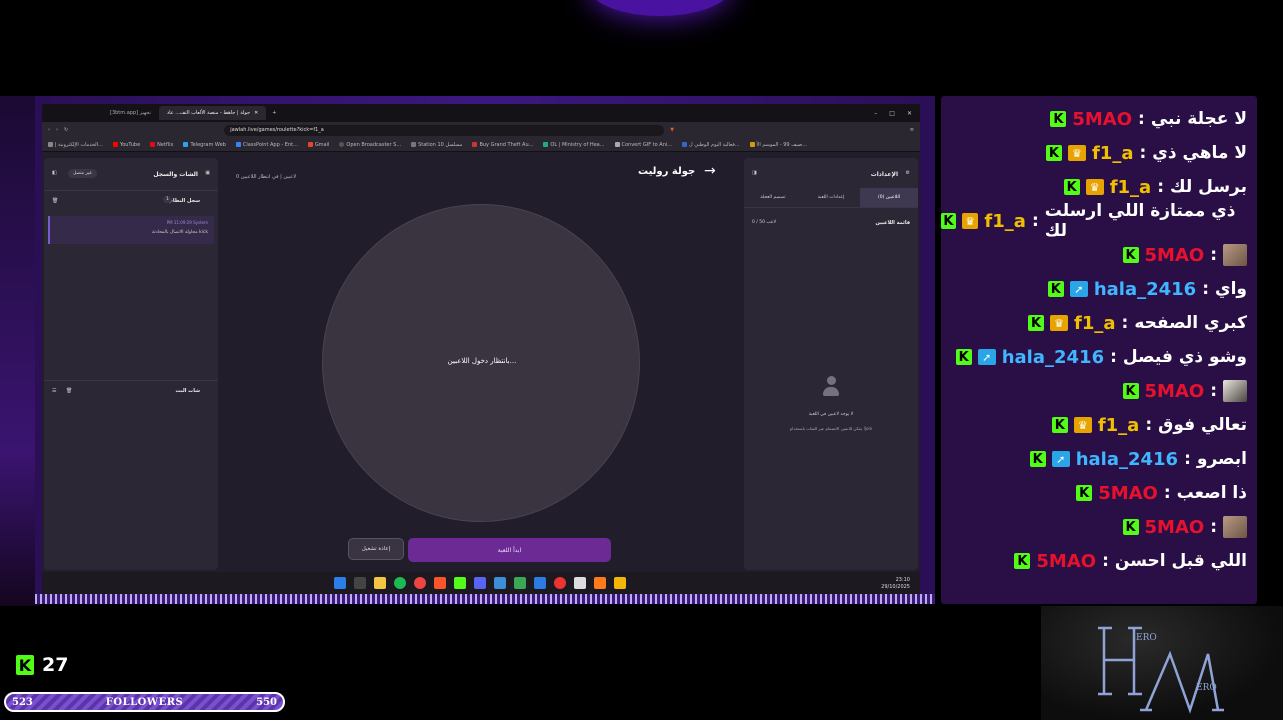  What do you see at coordinates (420, 583) in the screenshot?
I see `chrome-icon` at bounding box center [420, 583].